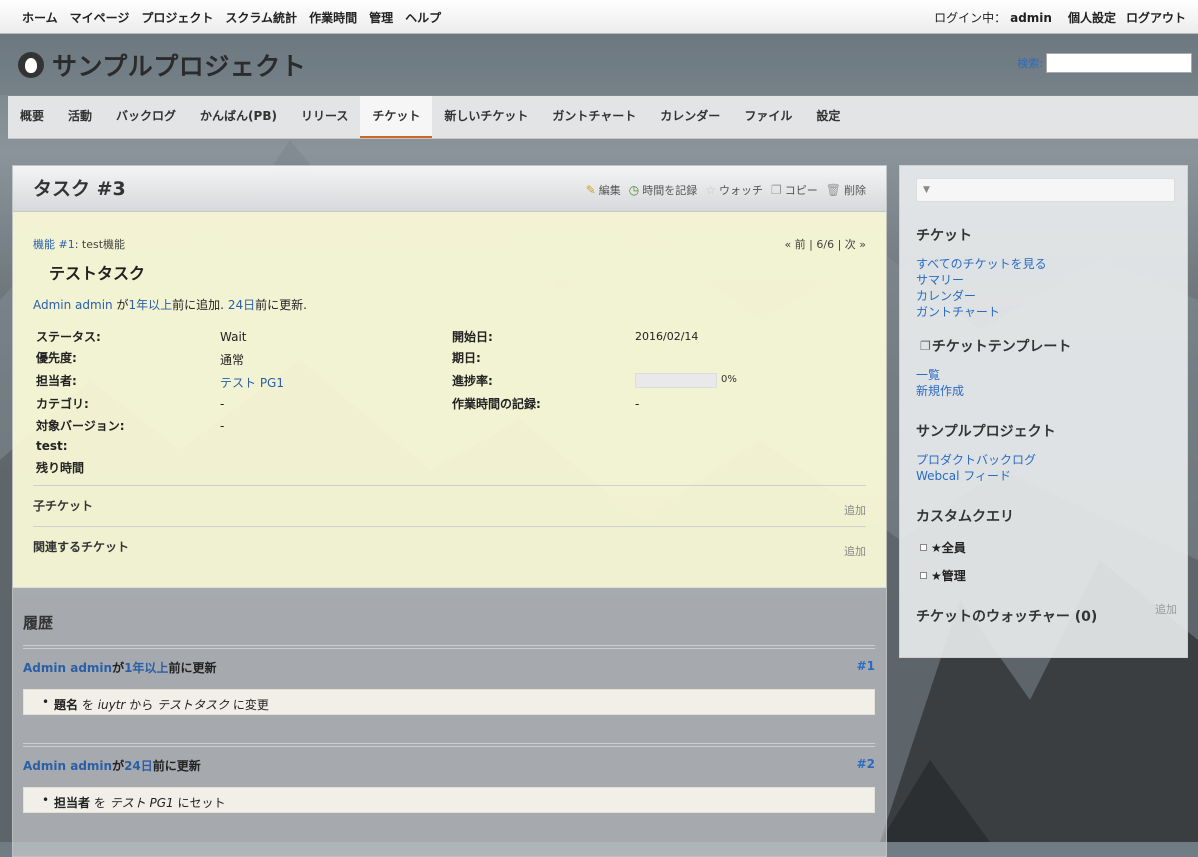  Describe the element at coordinates (976, 459) in the screenshot. I see `sidebar-link-product-backlog: プロダクトバックログ` at that location.